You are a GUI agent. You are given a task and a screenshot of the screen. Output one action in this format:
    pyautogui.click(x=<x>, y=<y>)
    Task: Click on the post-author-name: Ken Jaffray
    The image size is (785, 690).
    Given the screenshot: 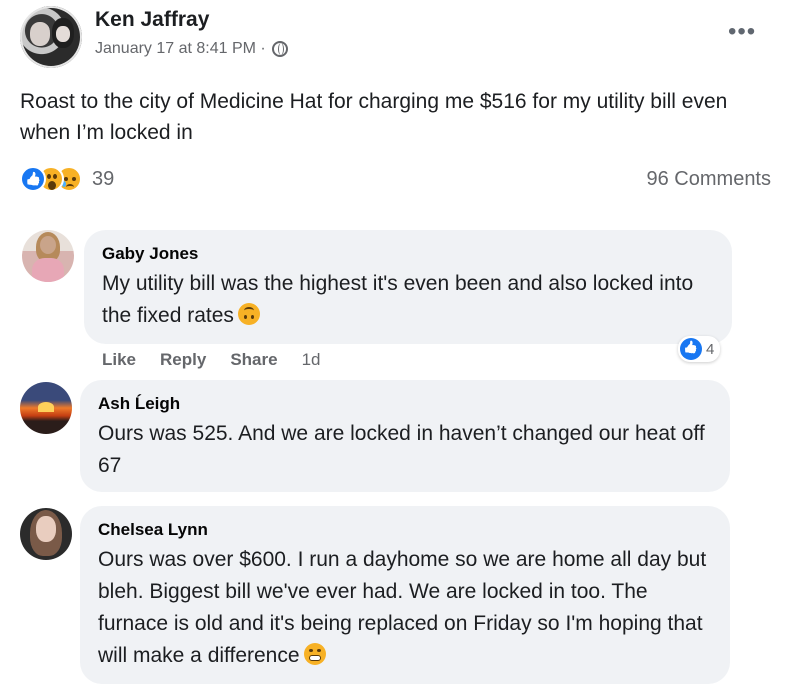 What is the action you would take?
    pyautogui.click(x=152, y=20)
    